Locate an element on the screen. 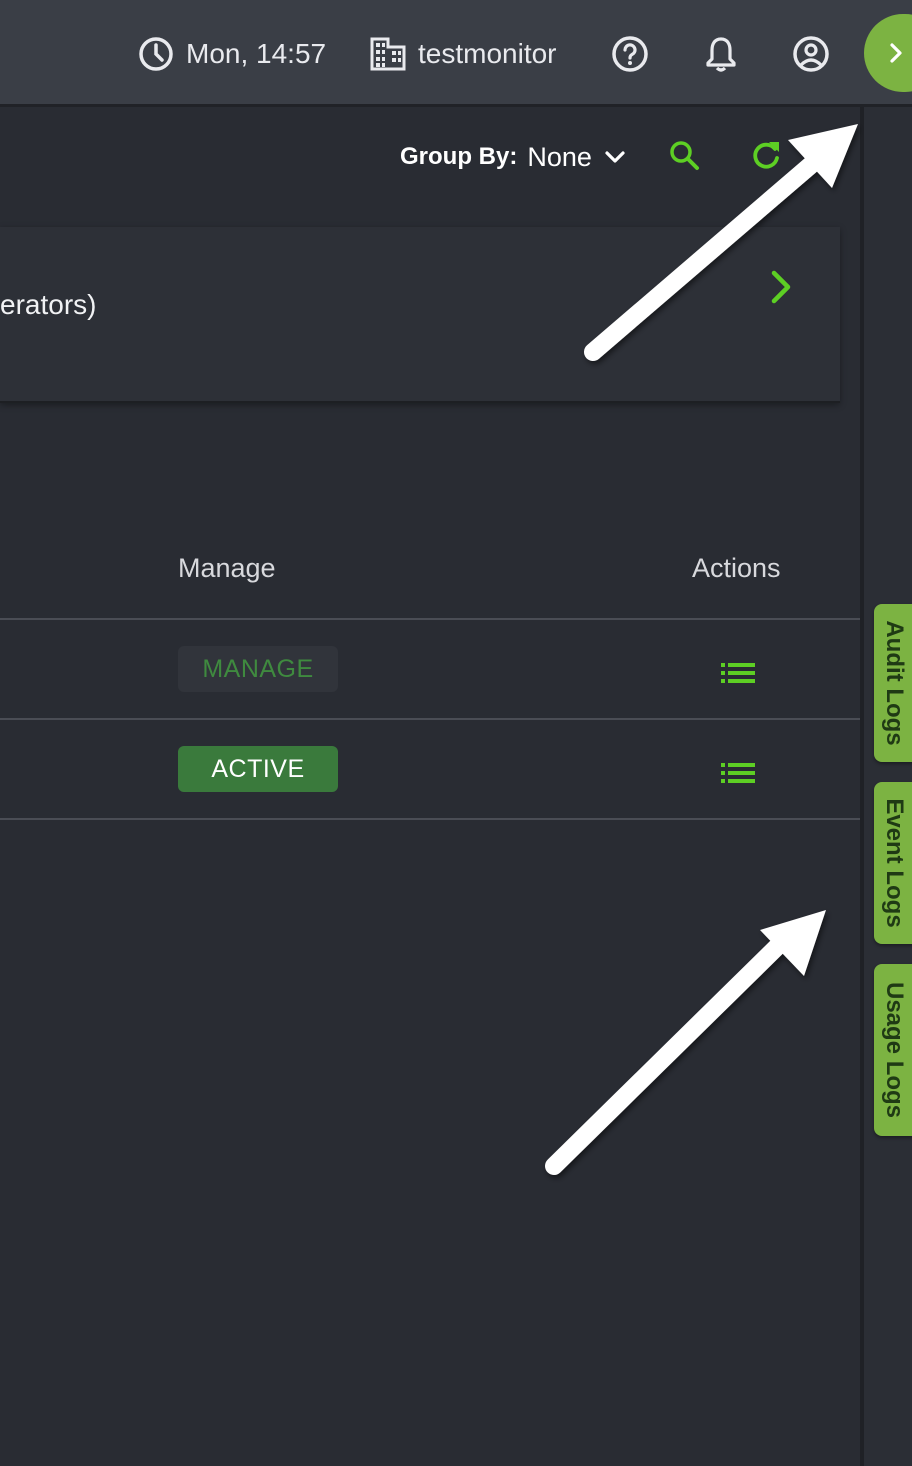 This screenshot has width=912, height=1466. tab-audit-logs-label: Audit Logs is located at coordinates (894, 683).